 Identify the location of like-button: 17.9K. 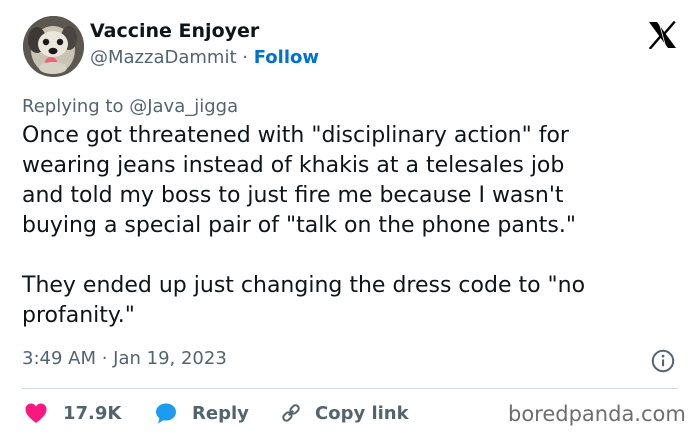
(72, 413).